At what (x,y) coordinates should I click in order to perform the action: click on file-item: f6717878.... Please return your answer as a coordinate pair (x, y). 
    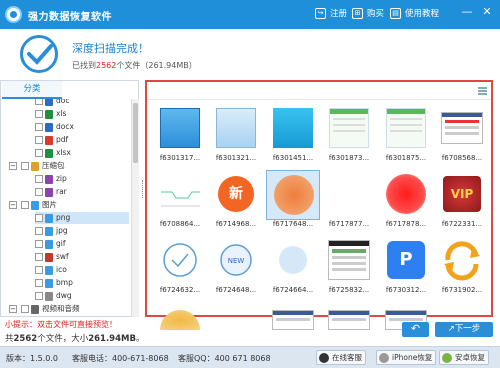
    Looking at the image, I should click on (406, 203).